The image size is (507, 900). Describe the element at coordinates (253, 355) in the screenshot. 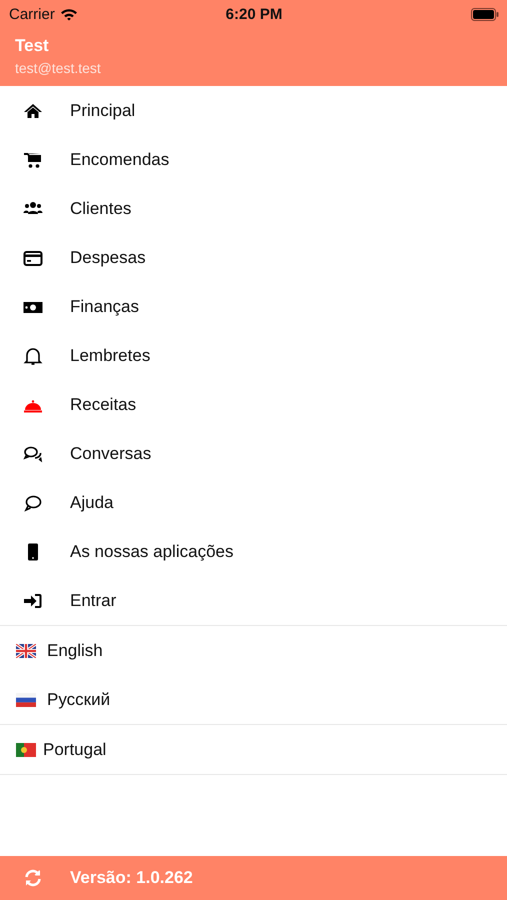

I see `menu-item: Lembretes` at that location.